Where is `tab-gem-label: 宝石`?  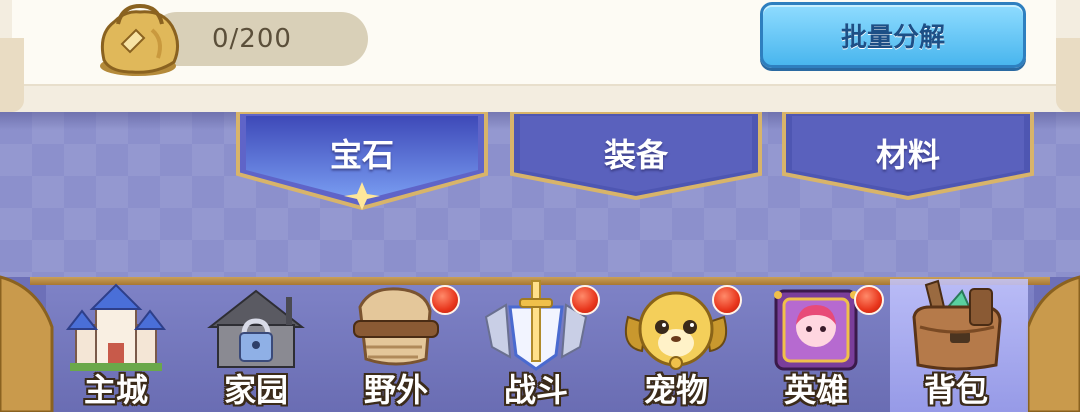
tab-gem-label: 宝石 is located at coordinates (361, 155).